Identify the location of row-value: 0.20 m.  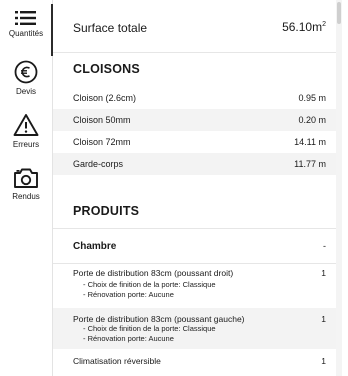
(312, 120).